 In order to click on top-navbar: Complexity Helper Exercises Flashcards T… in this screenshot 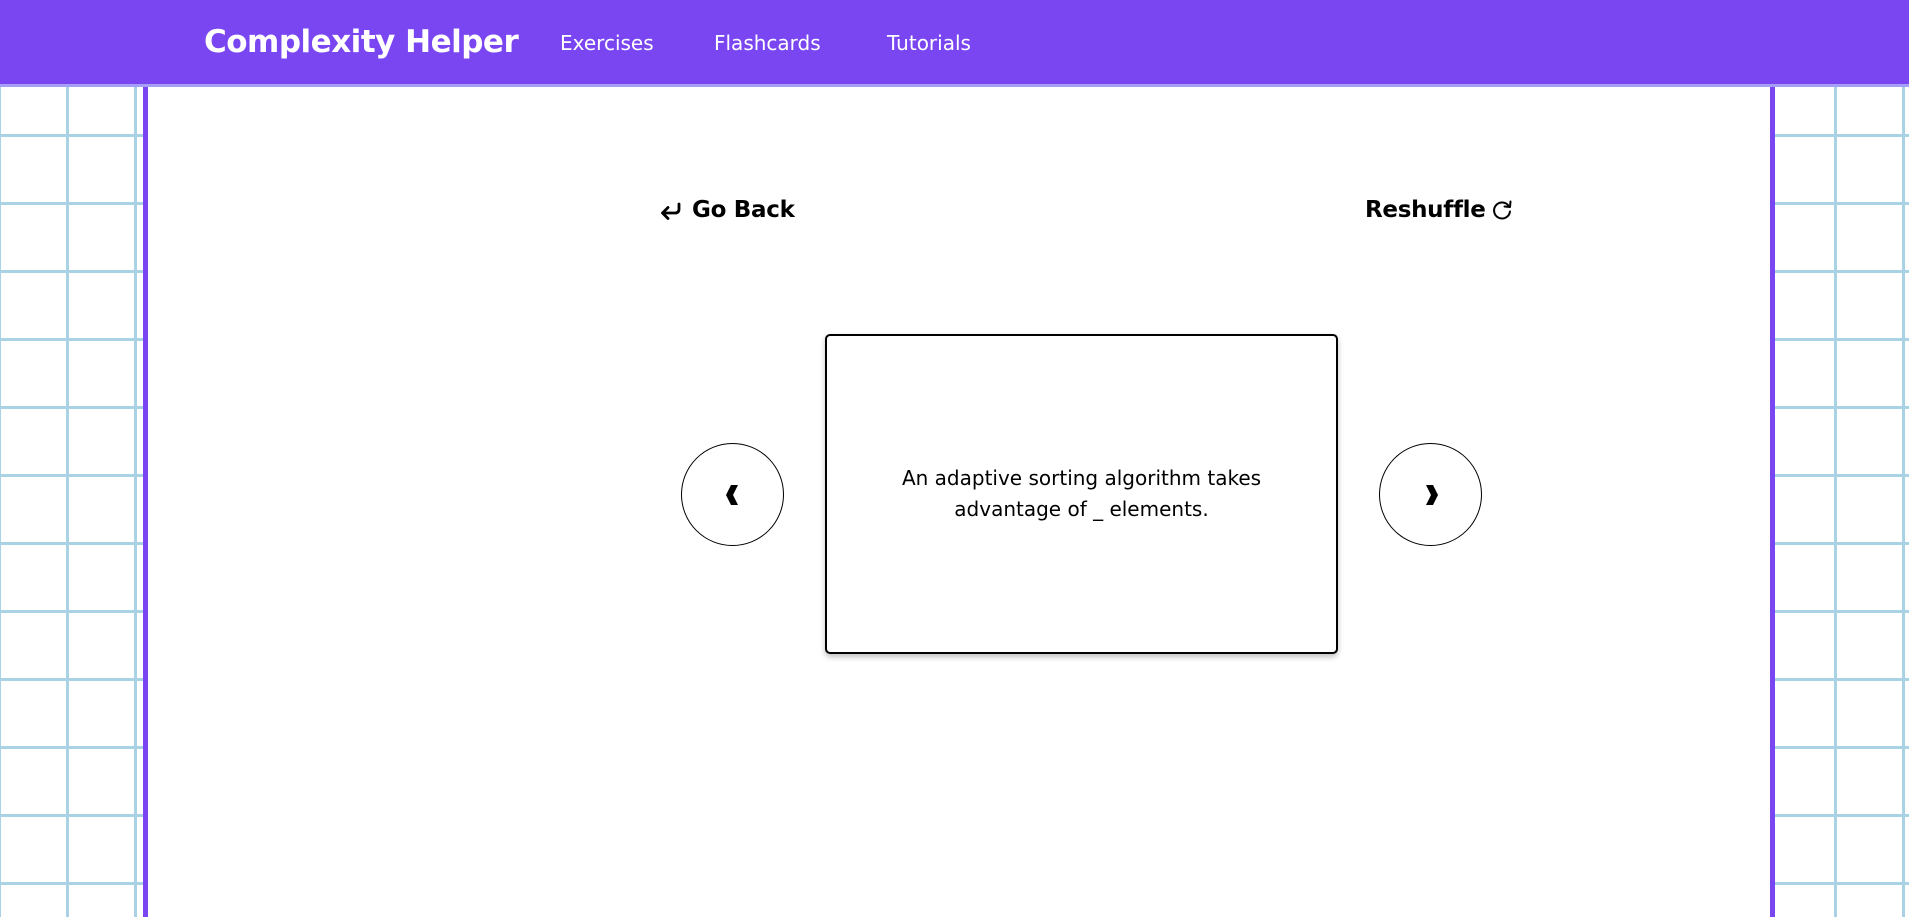, I will do `click(954, 43)`.